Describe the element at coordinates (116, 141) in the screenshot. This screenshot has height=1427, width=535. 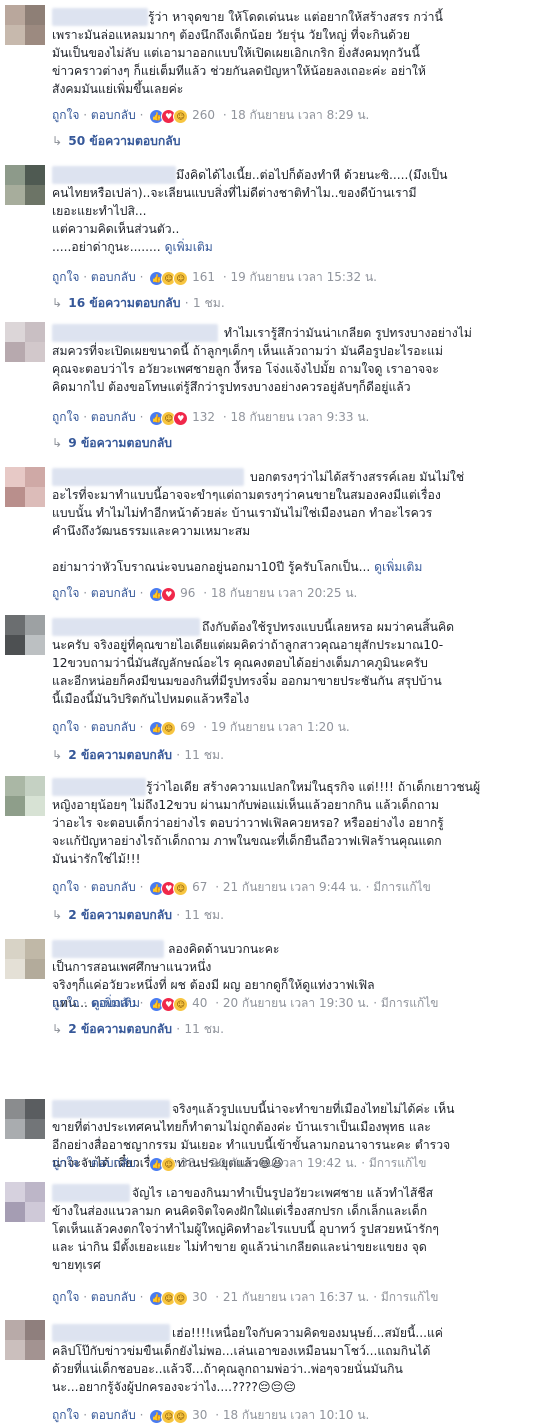
I see `view-replies-link: ↳ 50 ข้อความตอบกลับ` at that location.